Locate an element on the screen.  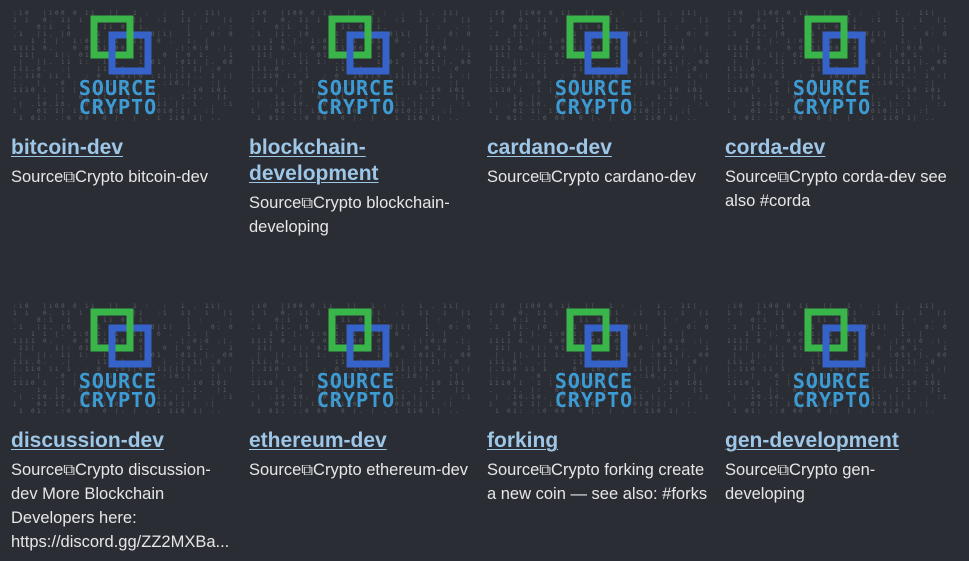
channel-title-link: discussion-dev is located at coordinates (125, 441).